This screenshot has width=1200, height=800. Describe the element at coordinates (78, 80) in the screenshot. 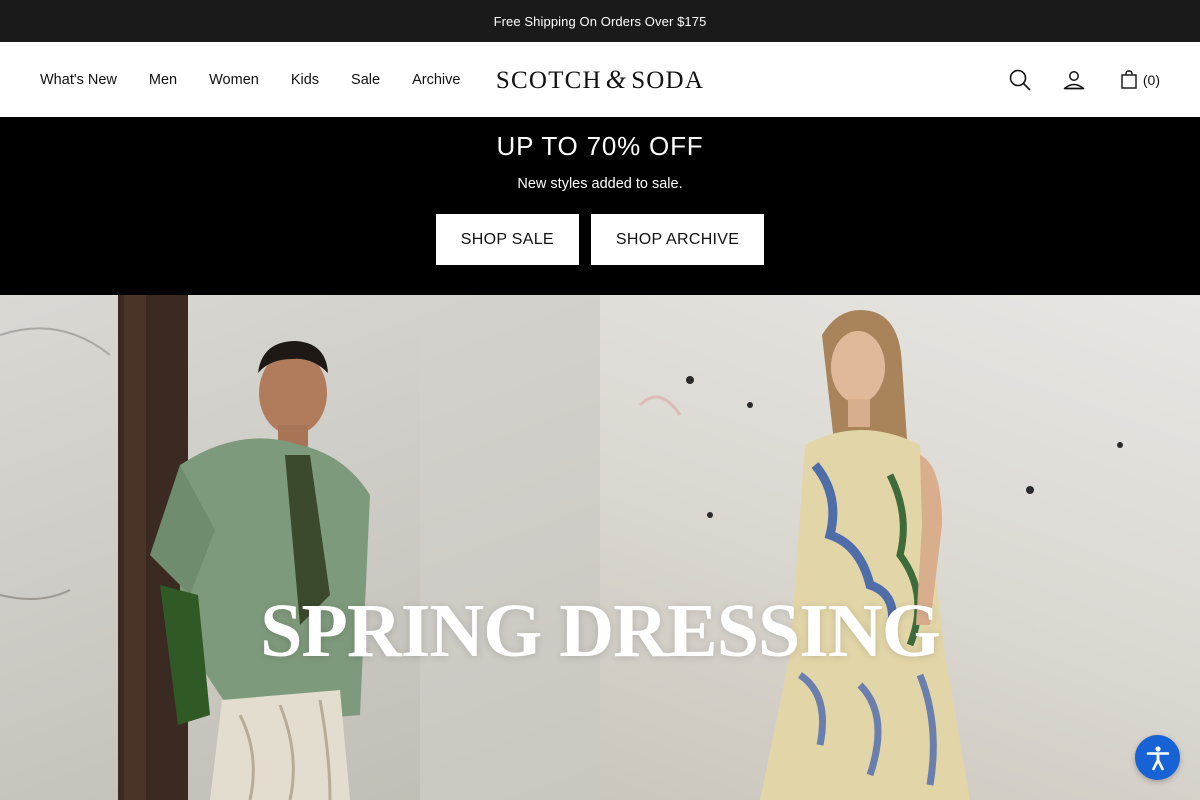

I see `nav-item-whats-new: What's New` at that location.